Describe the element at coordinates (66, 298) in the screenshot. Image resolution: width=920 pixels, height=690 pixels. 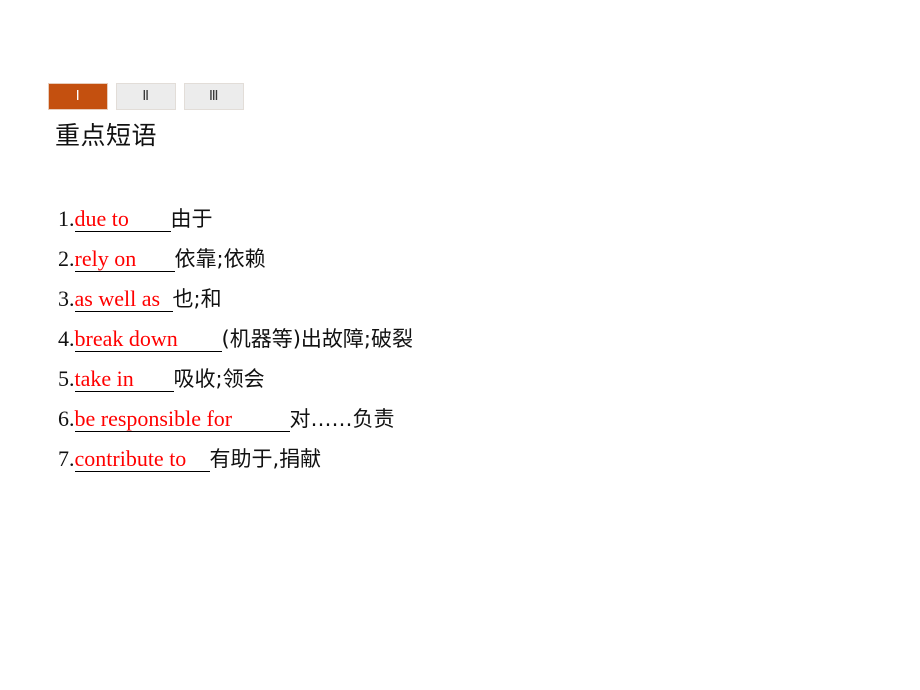
I see `phrase-index: 3.` at that location.